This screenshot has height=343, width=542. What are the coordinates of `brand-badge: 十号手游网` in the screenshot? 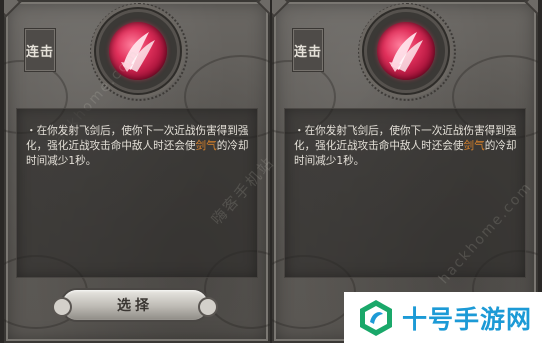 It's located at (443, 317).